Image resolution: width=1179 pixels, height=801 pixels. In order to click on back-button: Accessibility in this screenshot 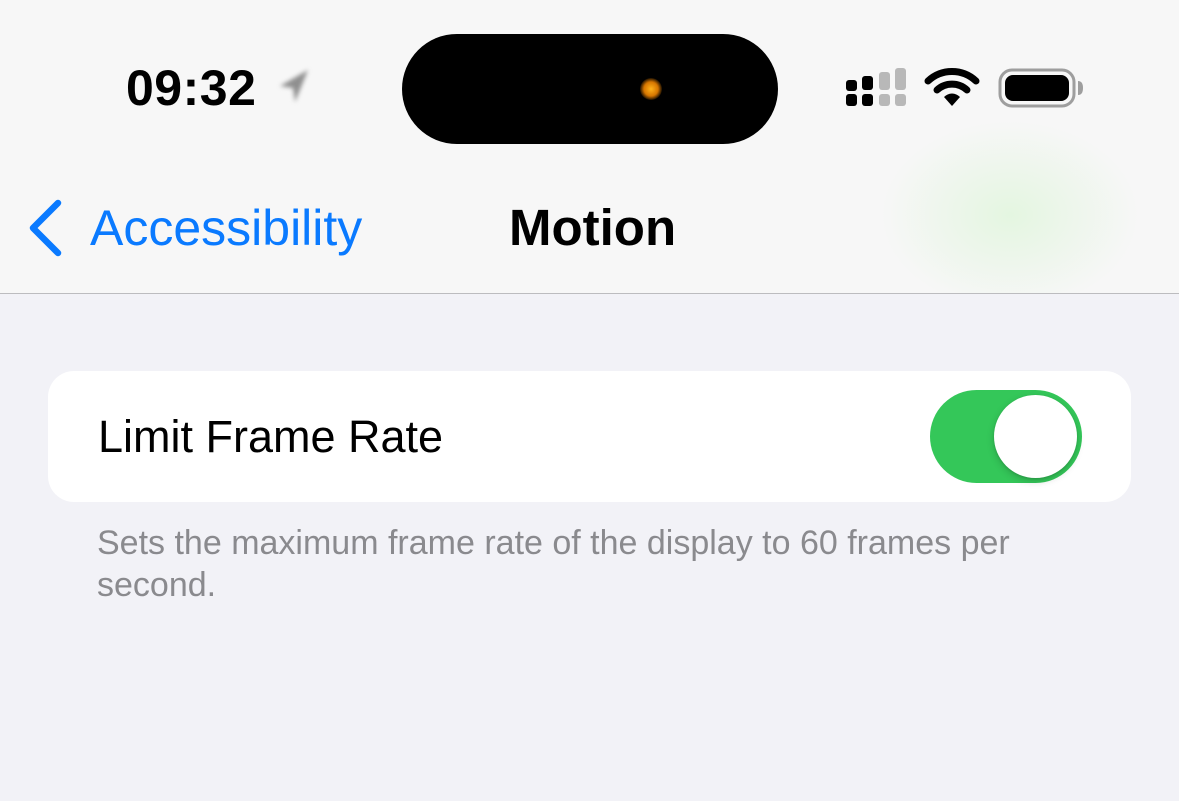, I will do `click(194, 228)`.